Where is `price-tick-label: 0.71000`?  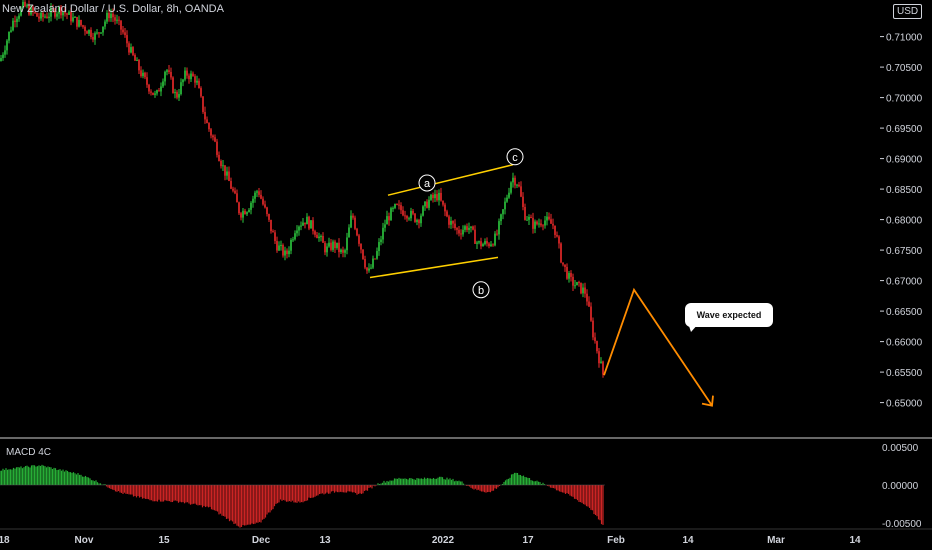
price-tick-label: 0.71000 is located at coordinates (904, 38).